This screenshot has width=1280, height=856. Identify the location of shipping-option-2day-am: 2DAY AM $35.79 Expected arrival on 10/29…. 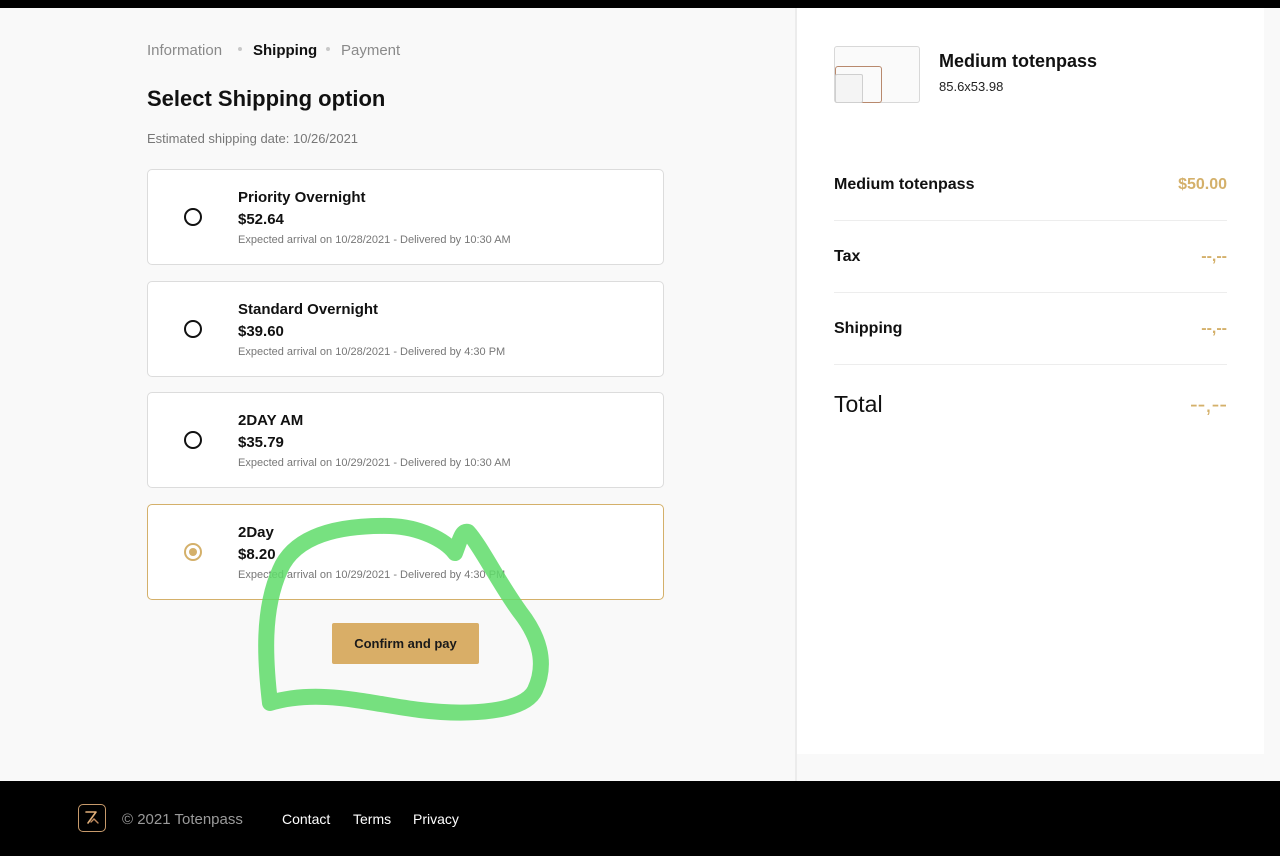
(405, 440).